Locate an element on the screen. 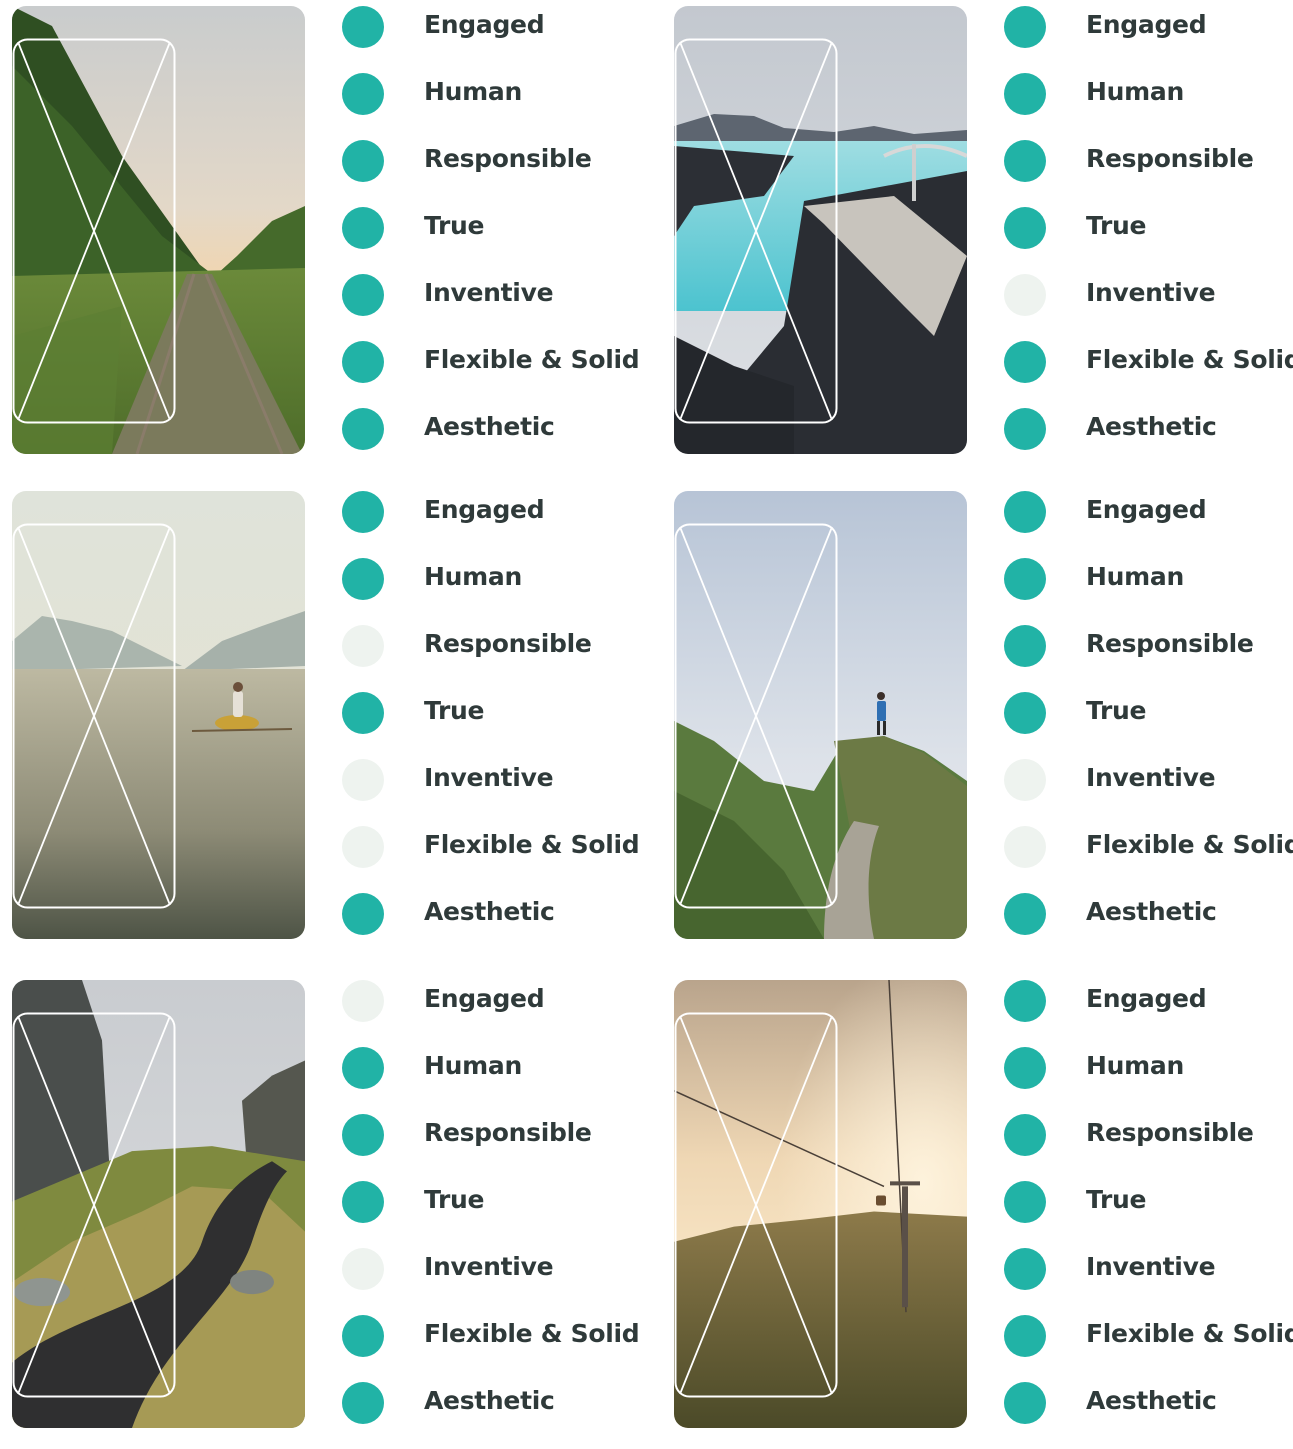 The width and height of the screenshot is (1293, 1449). lake-rowboat-image is located at coordinates (158, 715).